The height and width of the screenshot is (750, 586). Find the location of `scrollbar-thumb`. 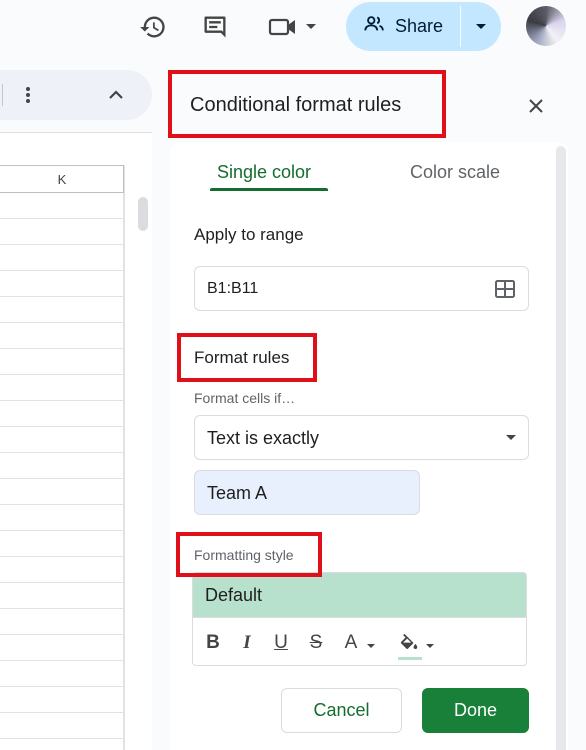

scrollbar-thumb is located at coordinates (143, 214).